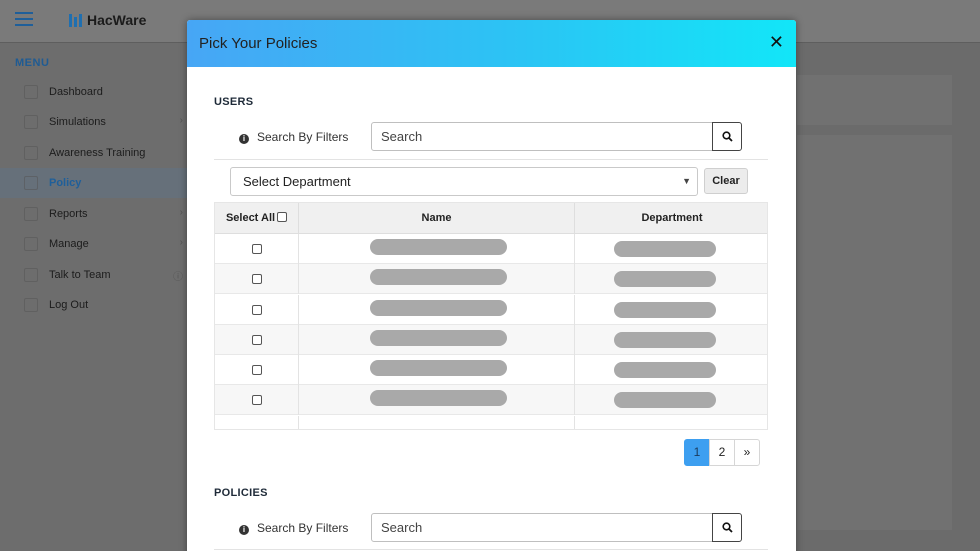 The width and height of the screenshot is (980, 551). What do you see at coordinates (93, 183) in the screenshot?
I see `sidebar-item-policy: Policy` at bounding box center [93, 183].